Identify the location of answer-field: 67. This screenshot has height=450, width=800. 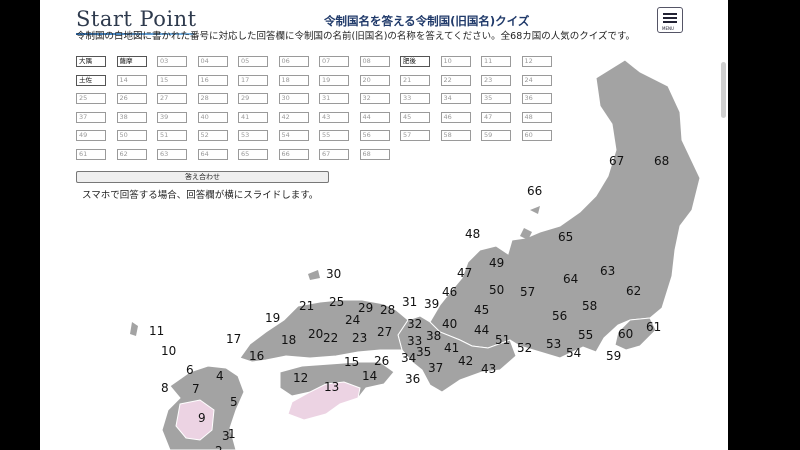
(334, 154).